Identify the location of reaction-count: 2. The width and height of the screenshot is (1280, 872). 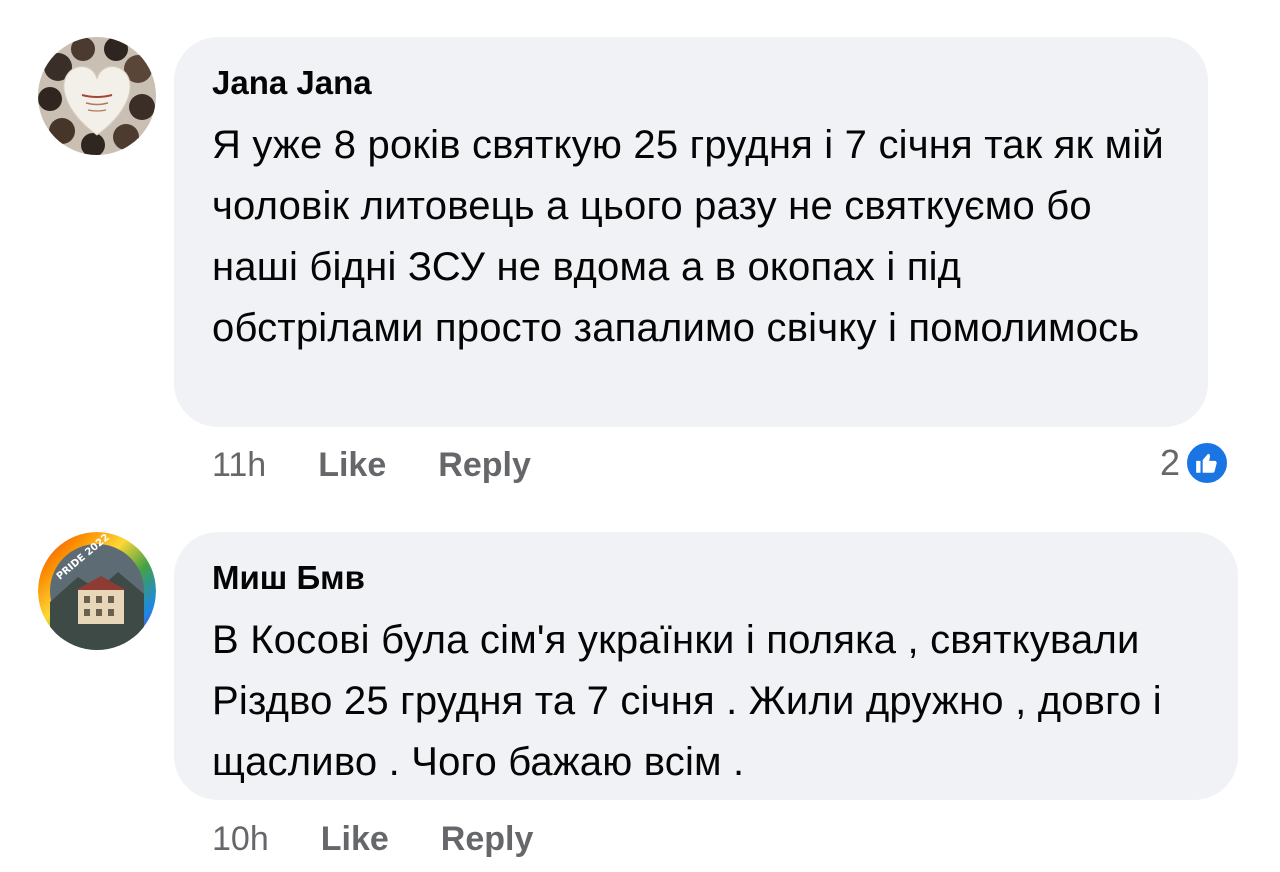
(1170, 462).